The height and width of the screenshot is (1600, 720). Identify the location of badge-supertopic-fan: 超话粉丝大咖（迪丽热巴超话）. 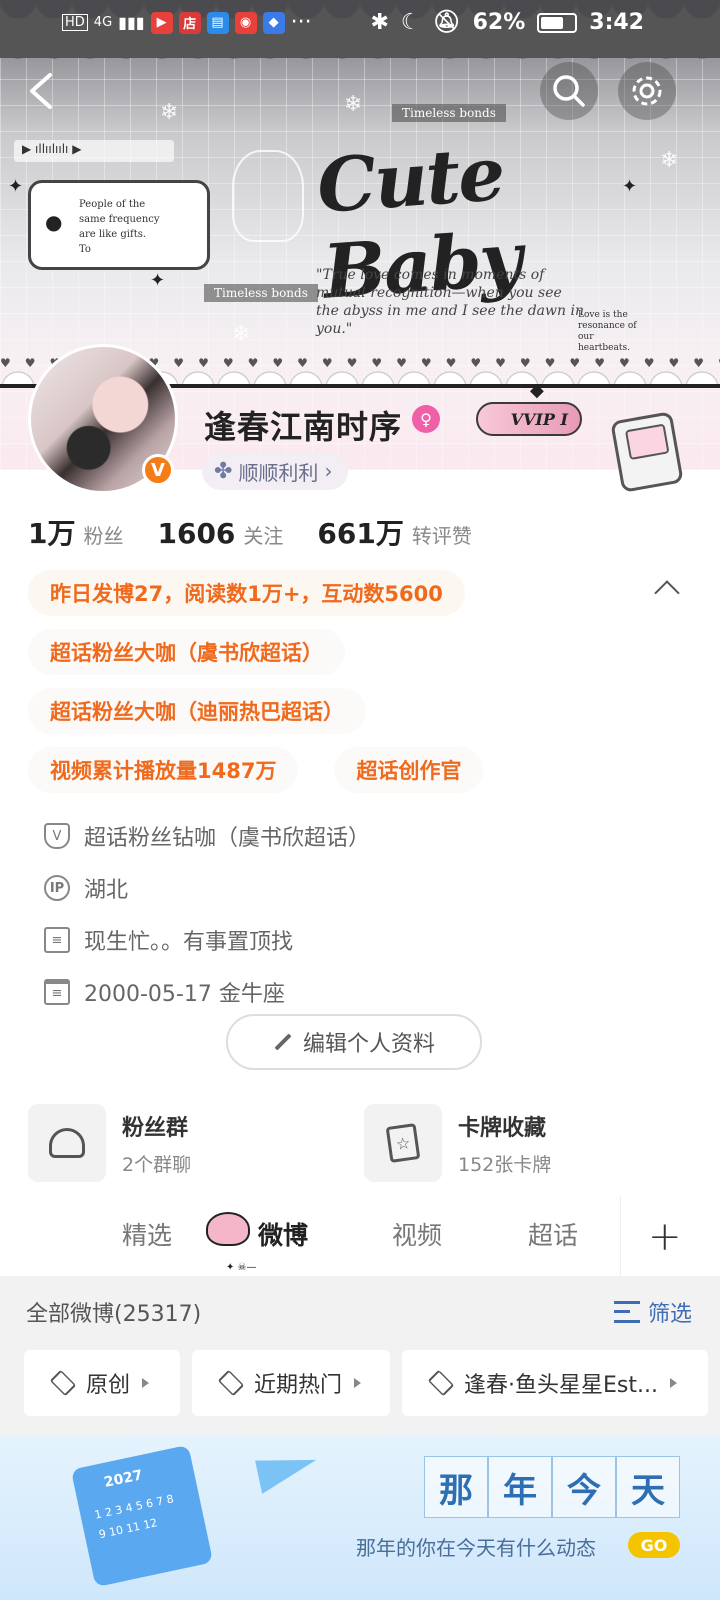
(197, 711).